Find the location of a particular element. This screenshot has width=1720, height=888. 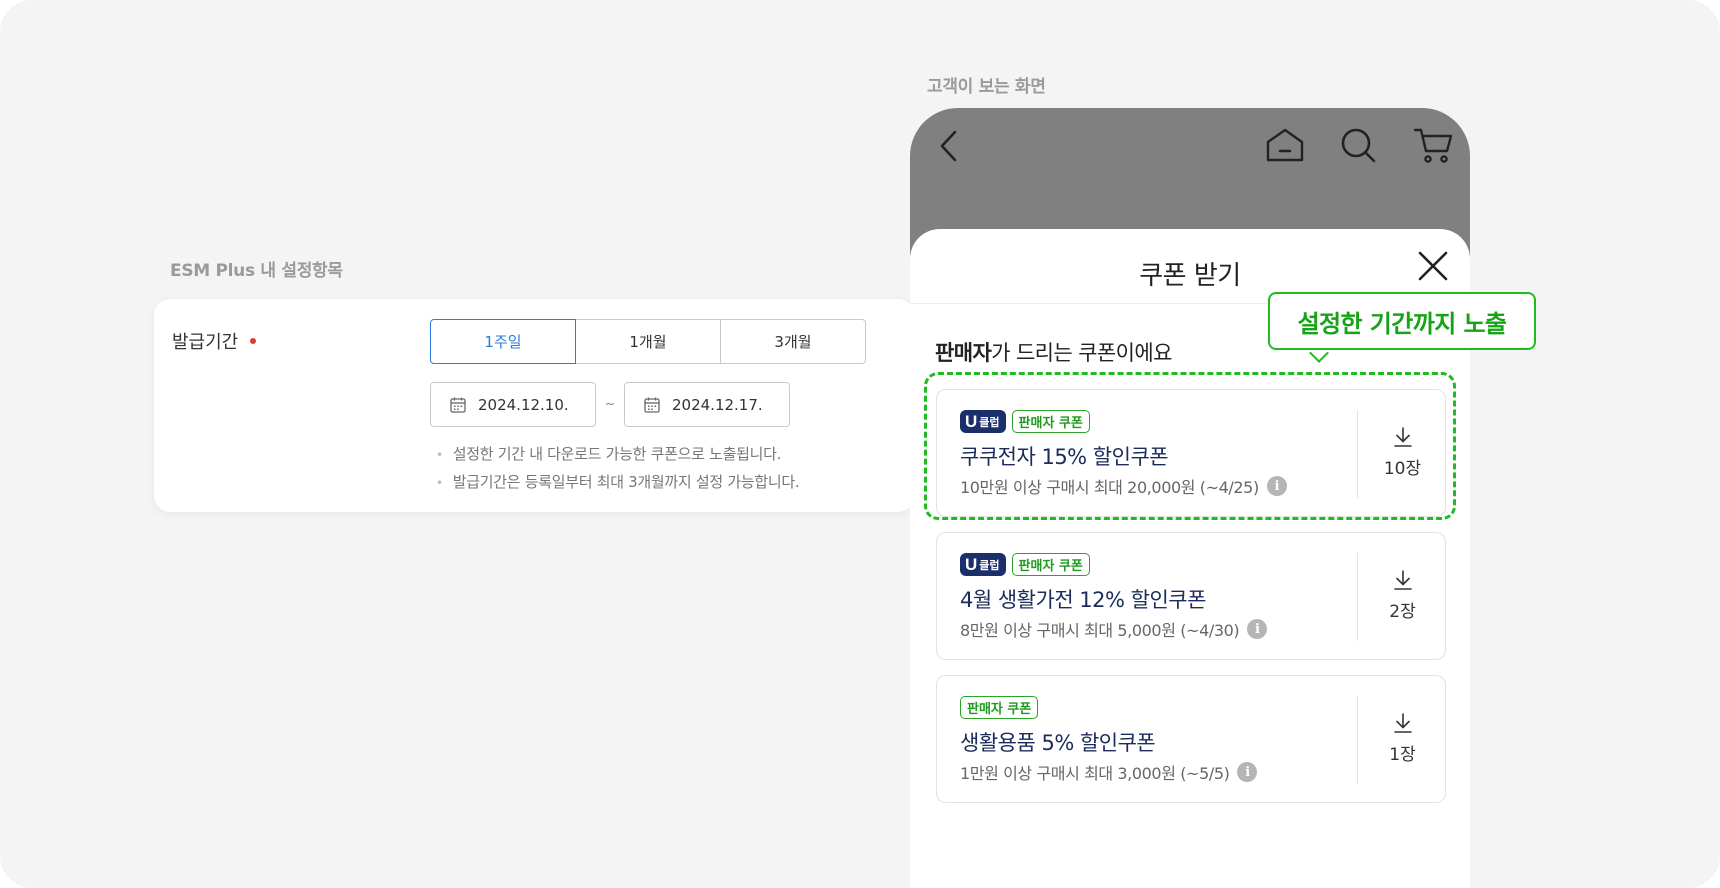

coupon-desc: 8만원 이상 구매시 최대 5,000원 (~4/30) i is located at coordinates (1114, 629).